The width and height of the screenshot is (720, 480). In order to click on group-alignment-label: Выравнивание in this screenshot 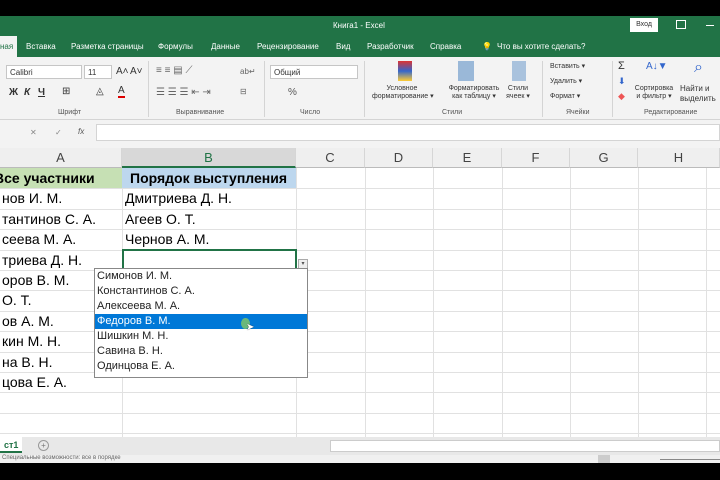, I will do `click(200, 112)`.